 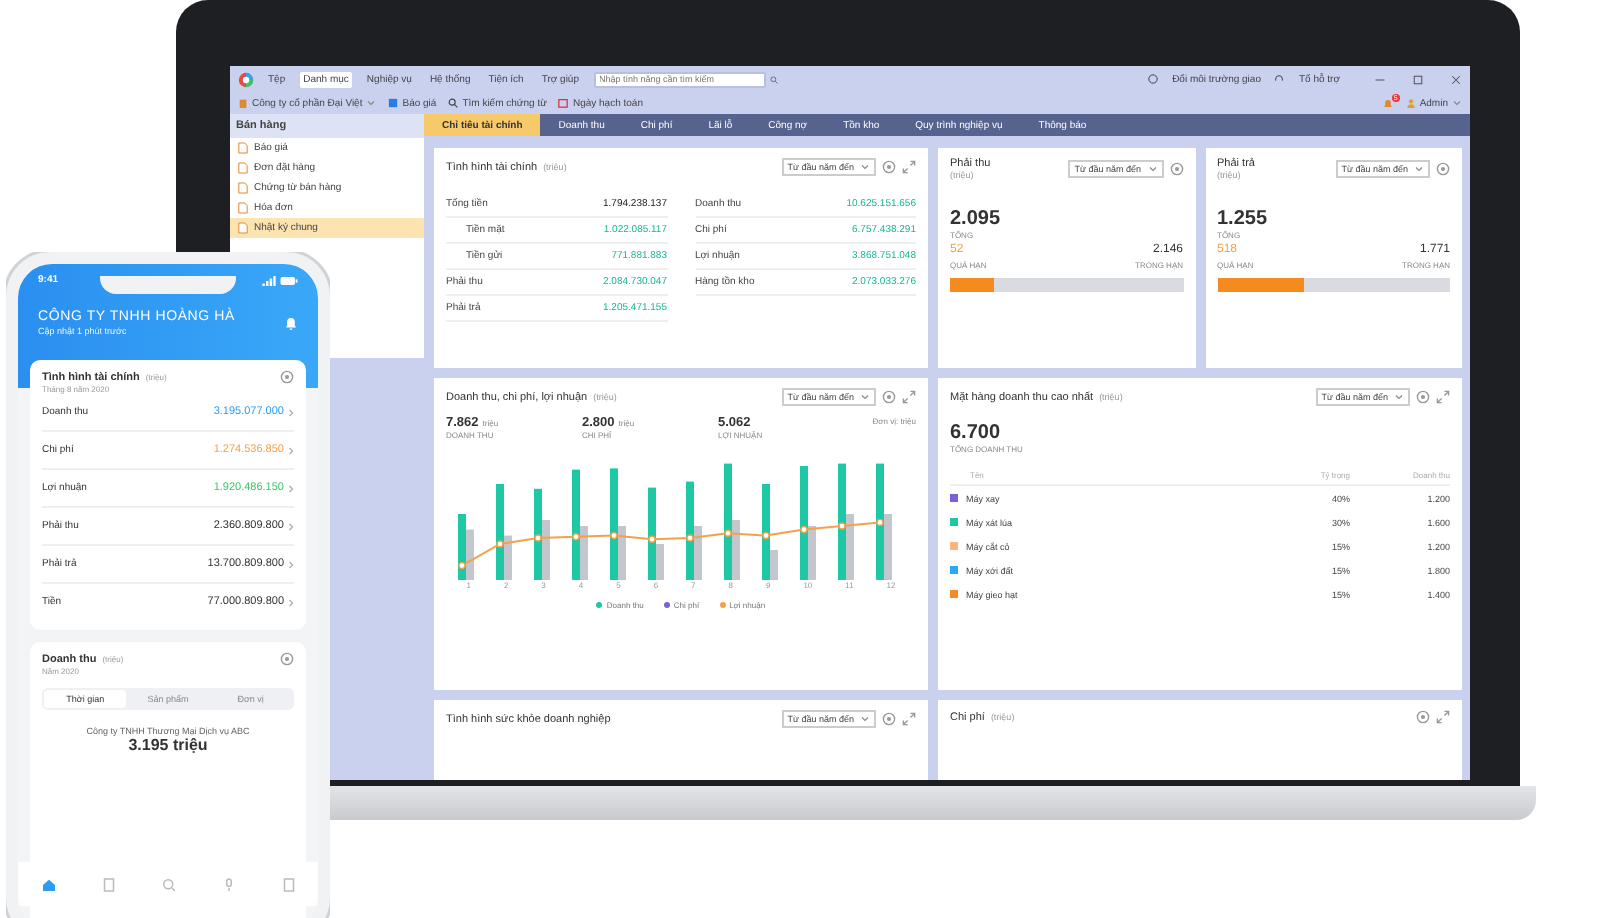 I want to click on home-icon, so click(x=48, y=884).